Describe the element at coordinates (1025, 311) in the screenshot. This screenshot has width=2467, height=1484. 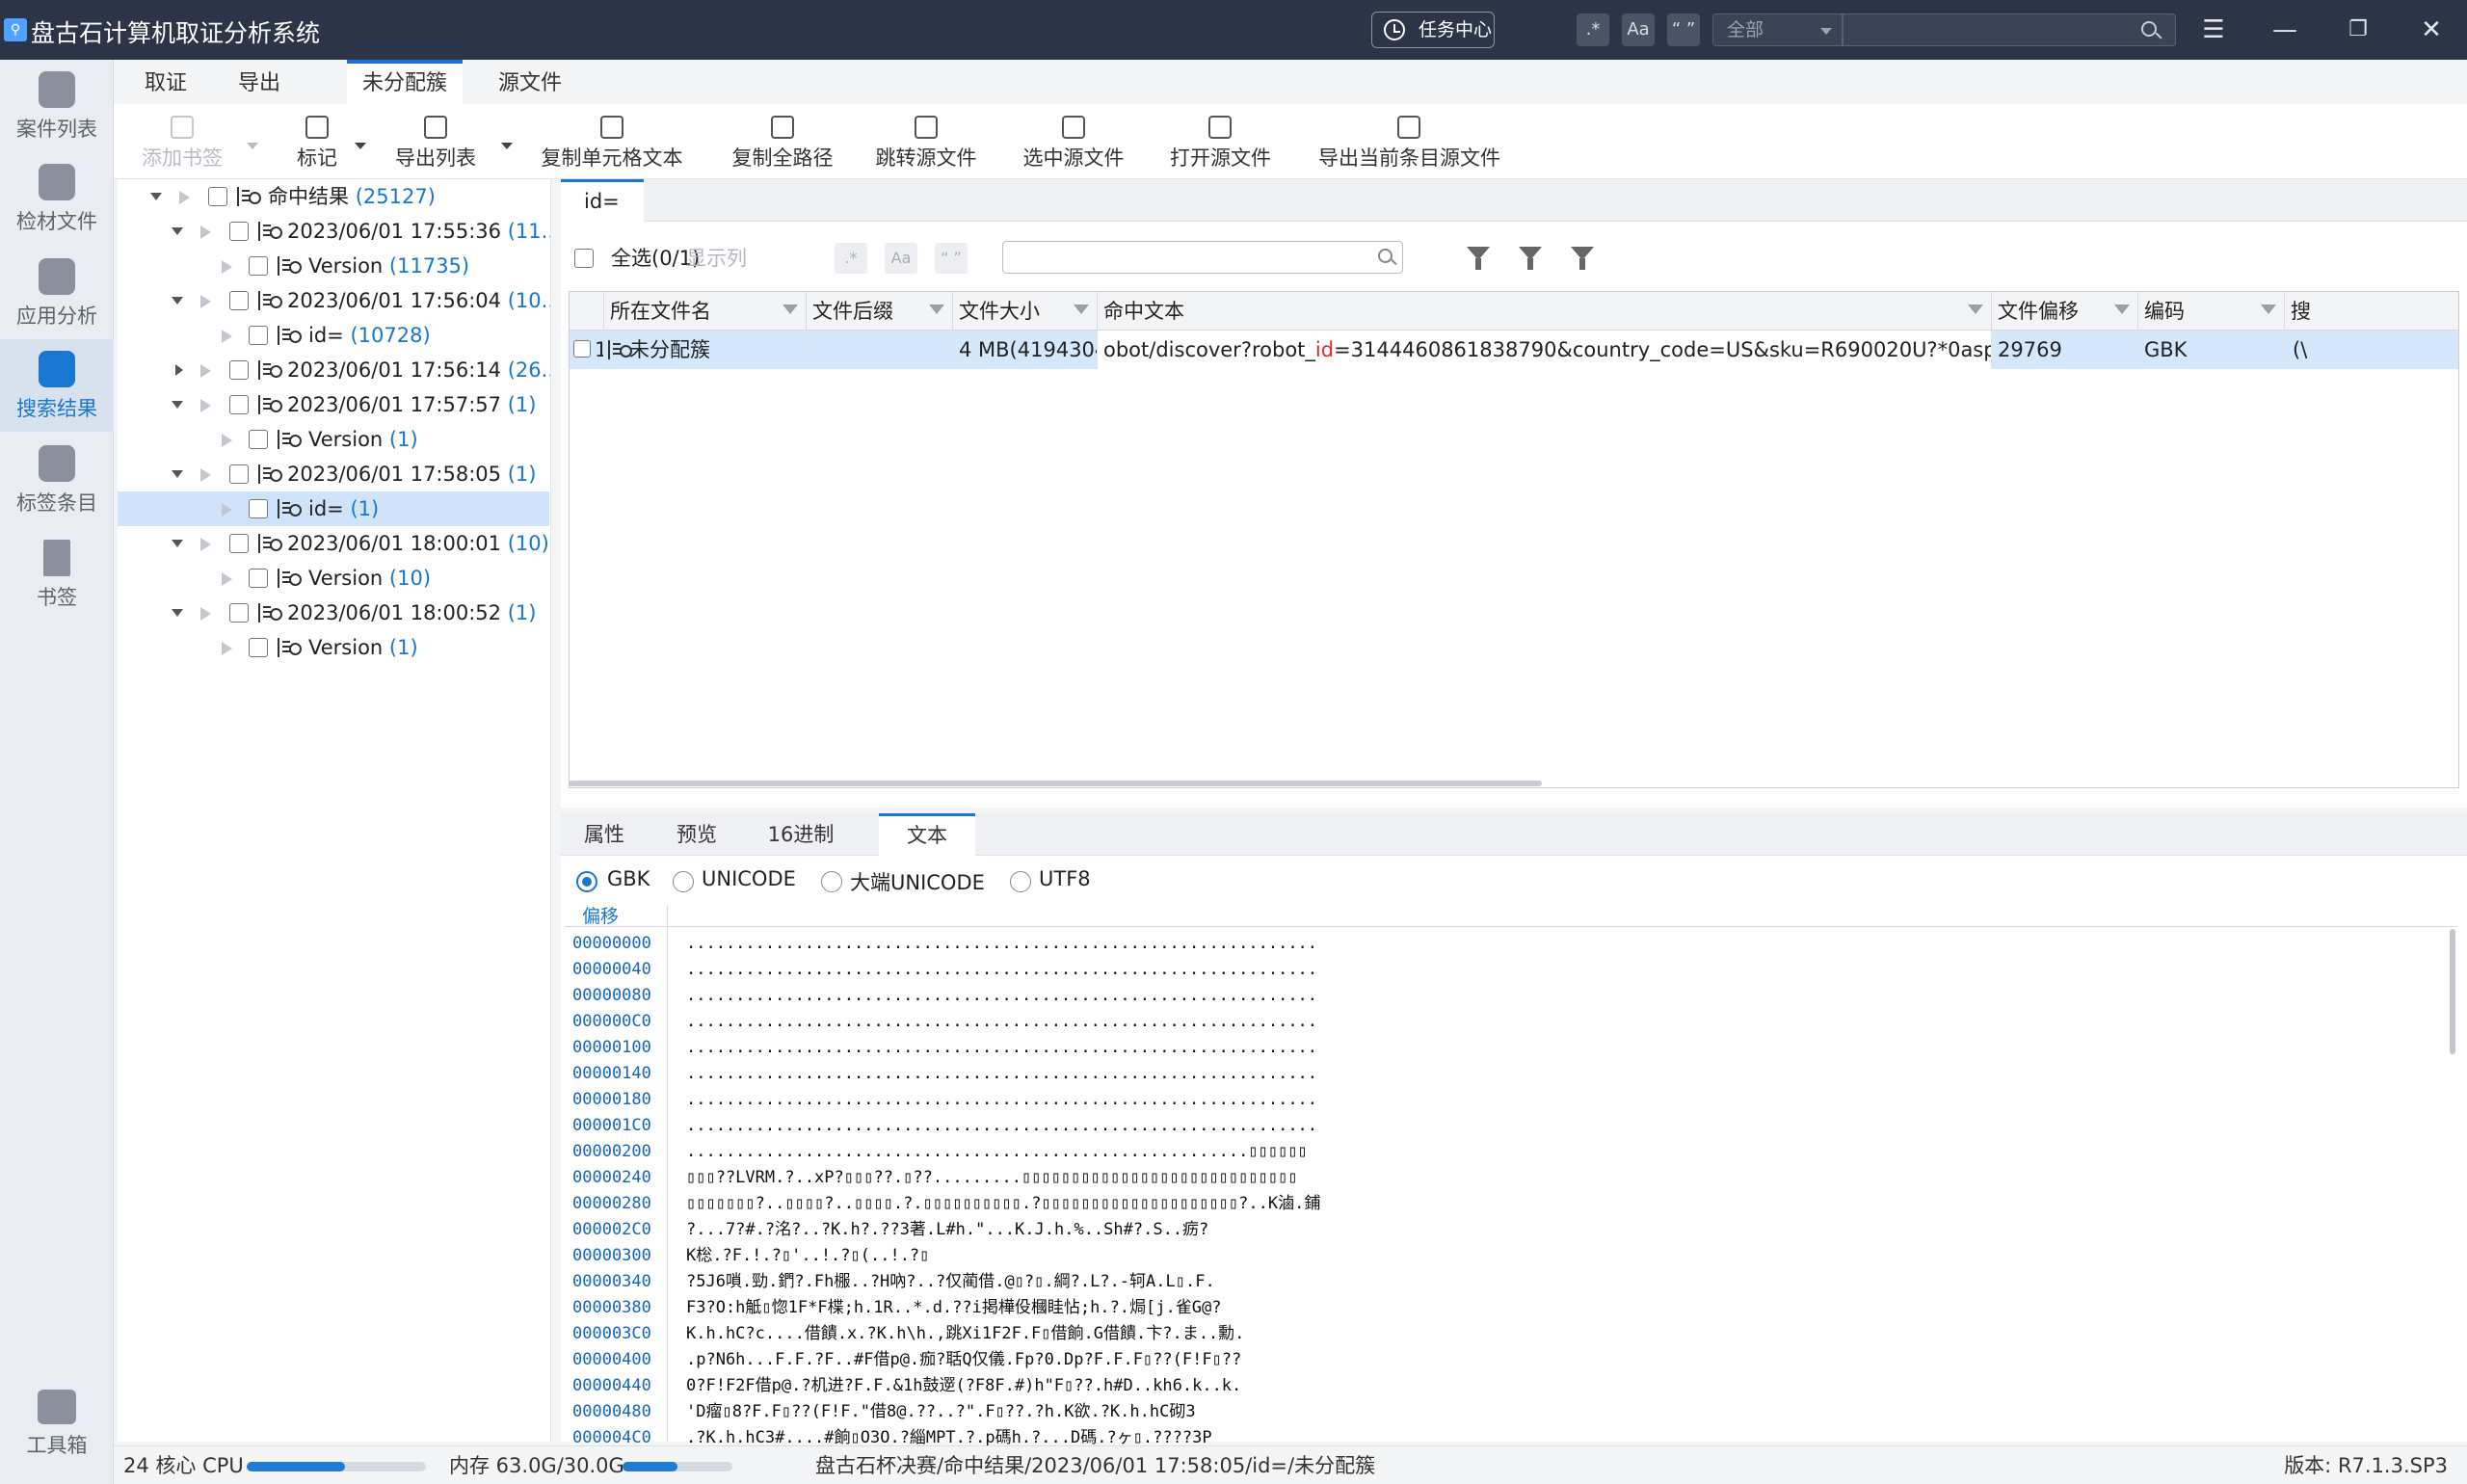
I see `column-header: 文件大小` at that location.